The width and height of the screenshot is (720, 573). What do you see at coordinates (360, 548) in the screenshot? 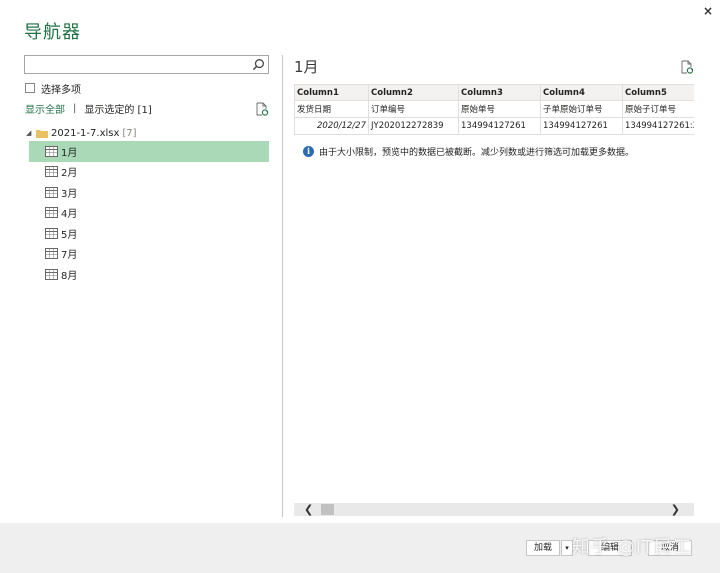
I see `dialog-footer: 加载 ▾ 编辑 取消 知乎 @IT民工` at bounding box center [360, 548].